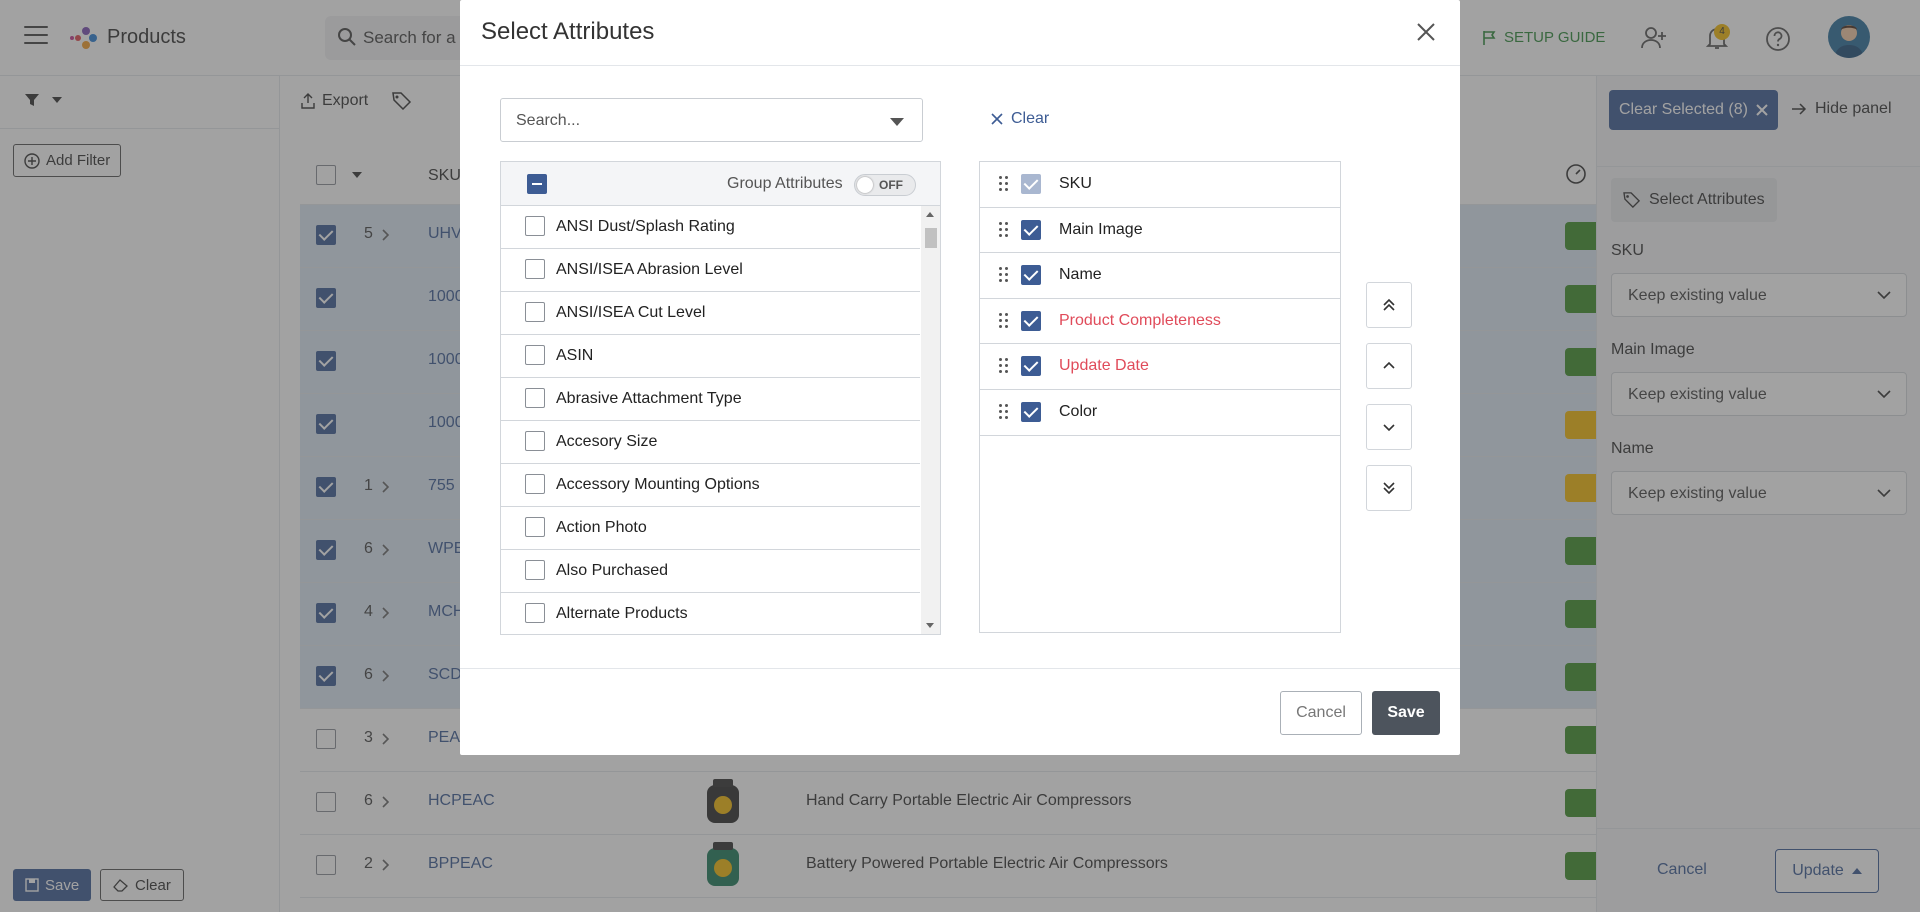  I want to click on clear-selection-link: Clear, so click(1020, 119).